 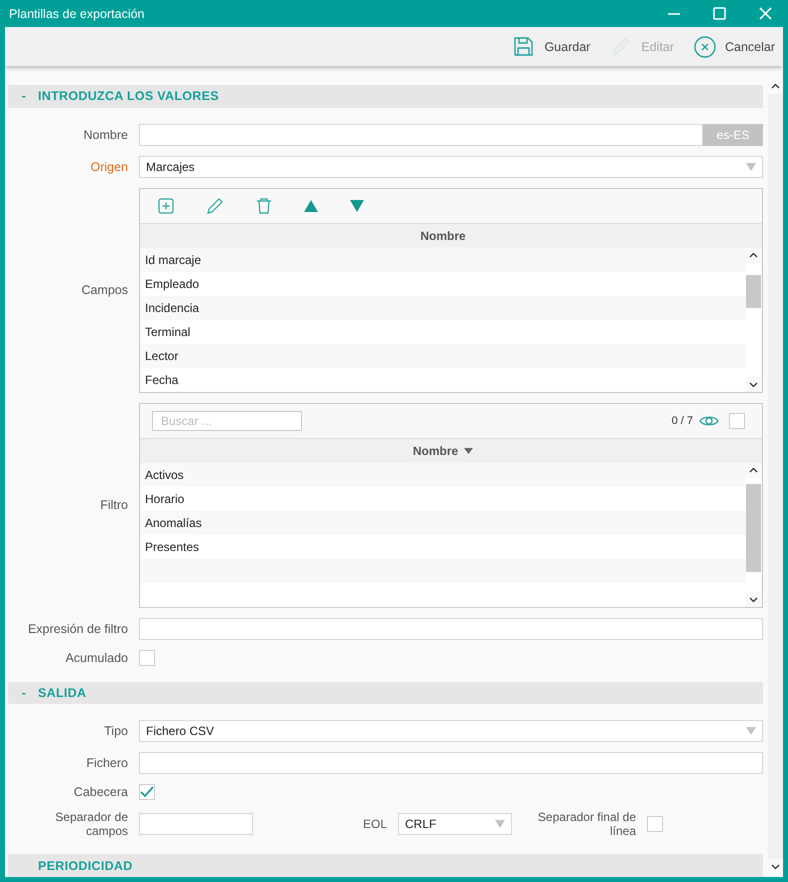 I want to click on table-cell: Presentes, so click(x=443, y=546).